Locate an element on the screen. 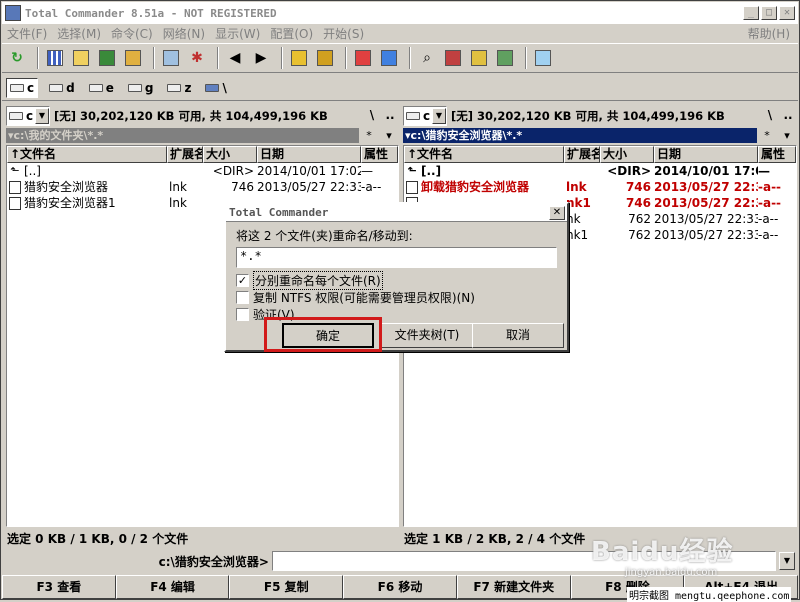 The height and width of the screenshot is (602, 800). left-drive-select: c ▼ is located at coordinates (28, 116).